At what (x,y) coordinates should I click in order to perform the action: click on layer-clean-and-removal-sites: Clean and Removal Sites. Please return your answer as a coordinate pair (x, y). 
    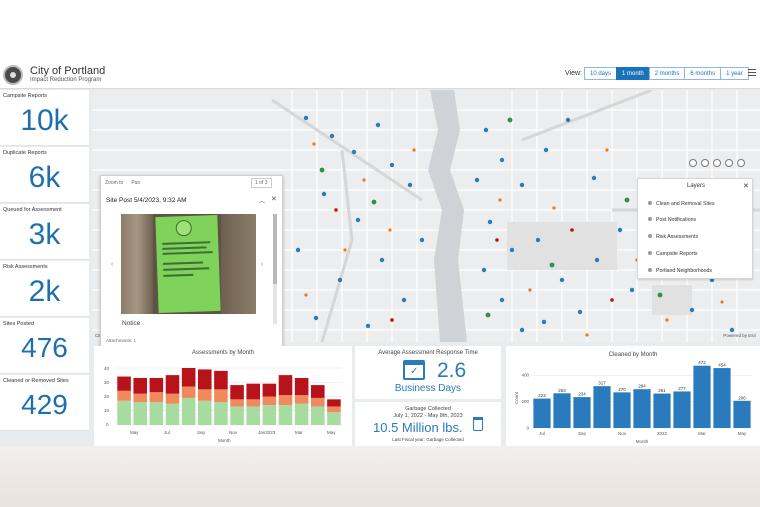
    Looking at the image, I should click on (681, 204).